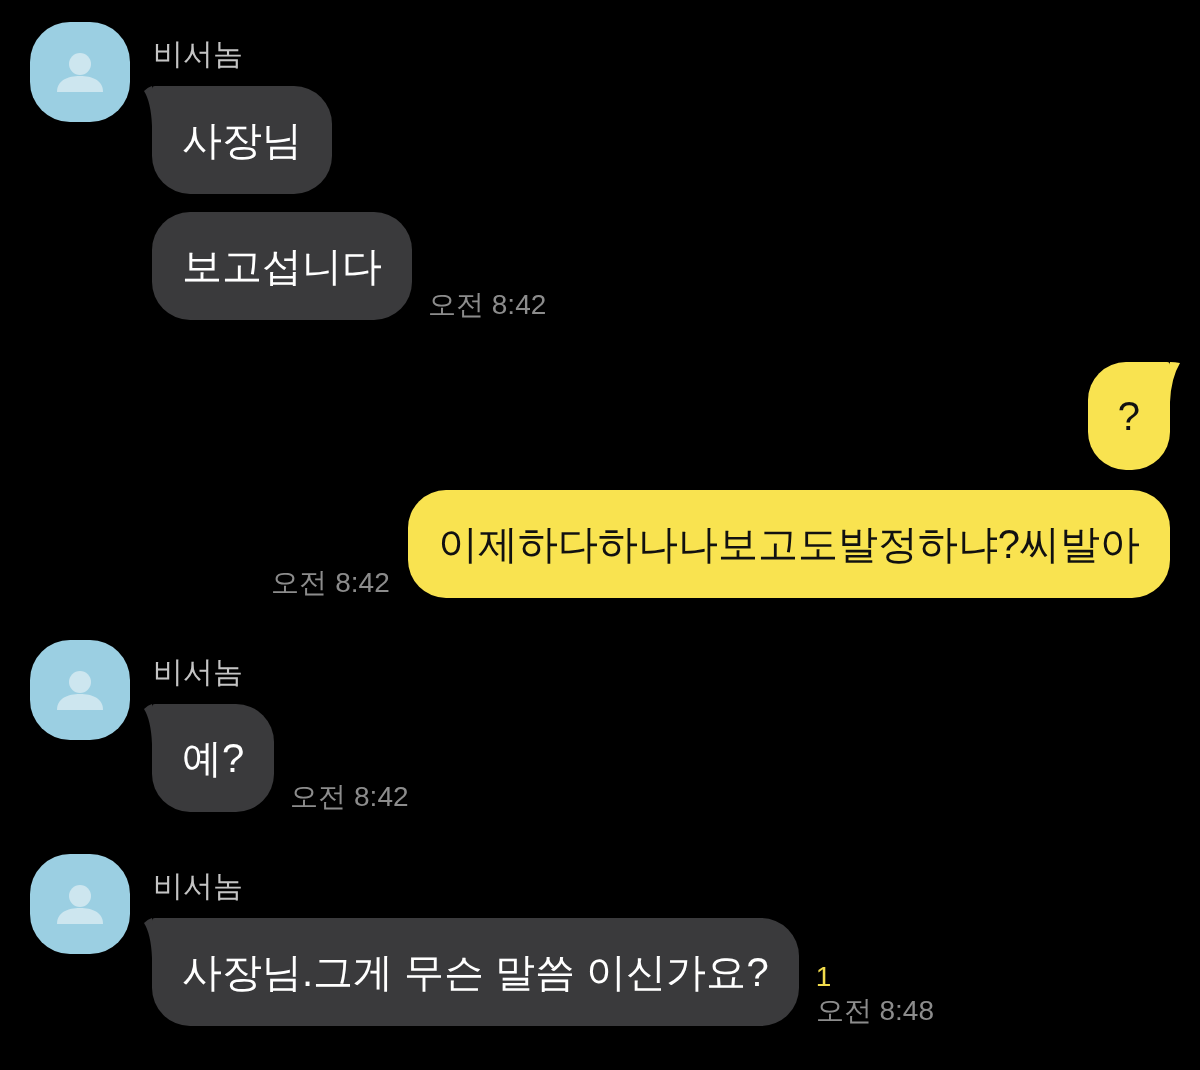 Image resolution: width=1200 pixels, height=1070 pixels. Describe the element at coordinates (213, 758) in the screenshot. I see `message-bubble: 예?` at that location.